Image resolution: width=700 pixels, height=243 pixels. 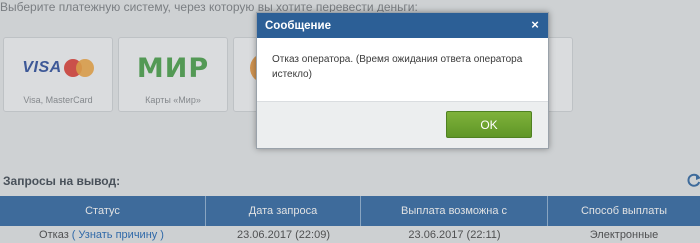 I want to click on dialog-footer: OK, so click(x=402, y=124).